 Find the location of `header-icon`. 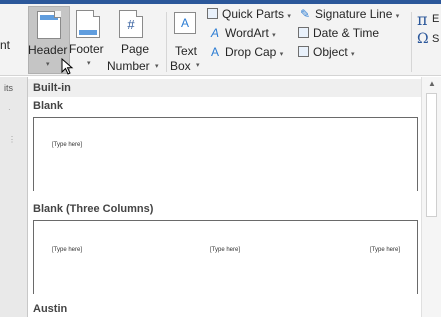

header-icon is located at coordinates (49, 25).